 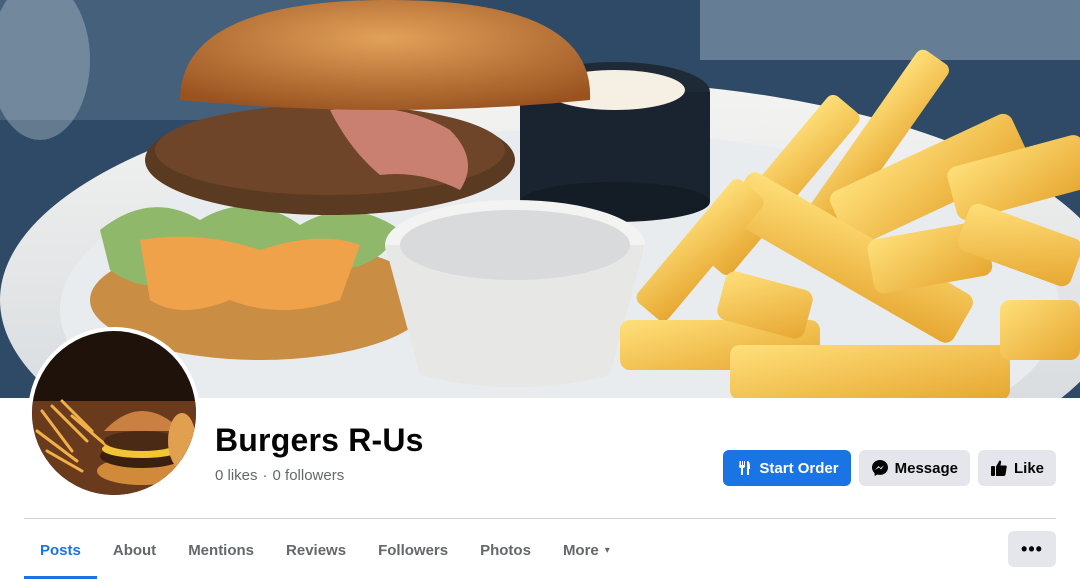 I want to click on page-title: Burgers R-Us, so click(x=319, y=440).